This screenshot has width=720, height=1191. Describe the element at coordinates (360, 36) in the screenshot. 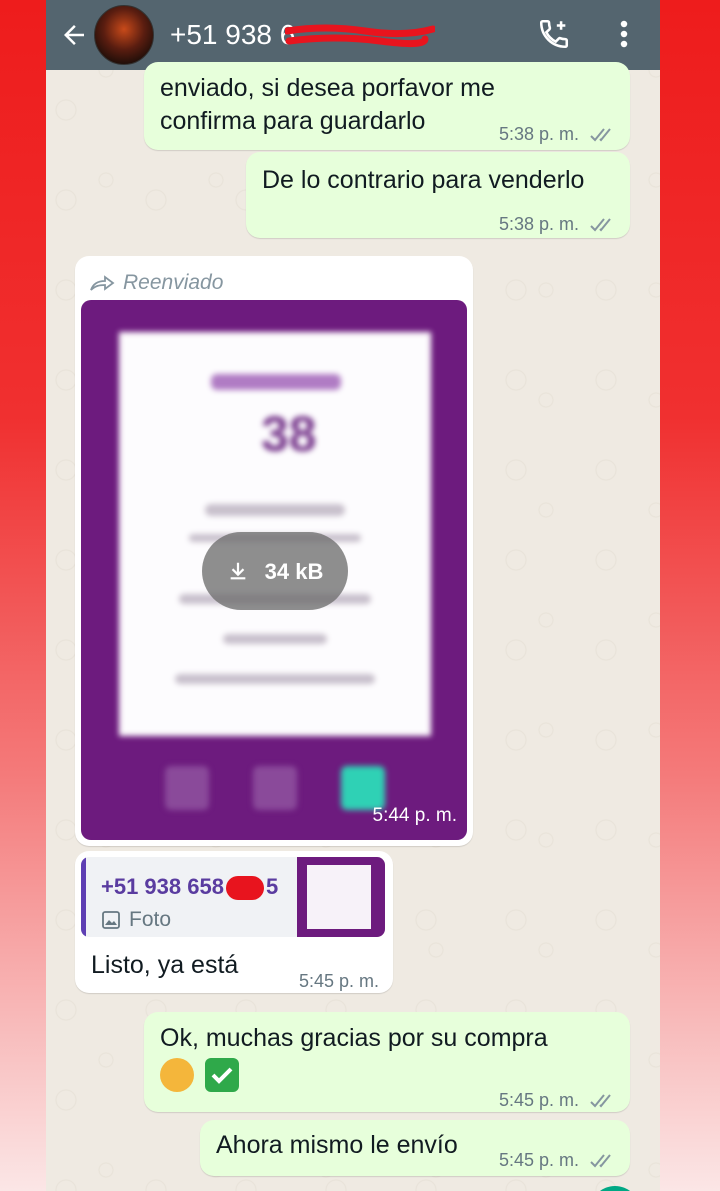

I see `redaction-scribble` at that location.